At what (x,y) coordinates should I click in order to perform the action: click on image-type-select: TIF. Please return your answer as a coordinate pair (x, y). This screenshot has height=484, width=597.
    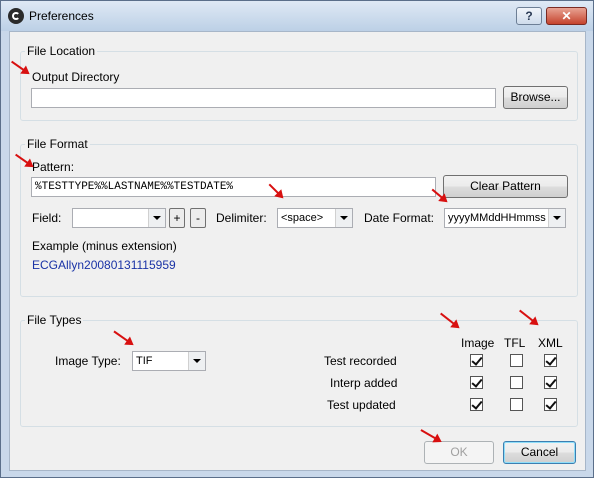
    Looking at the image, I should click on (169, 361).